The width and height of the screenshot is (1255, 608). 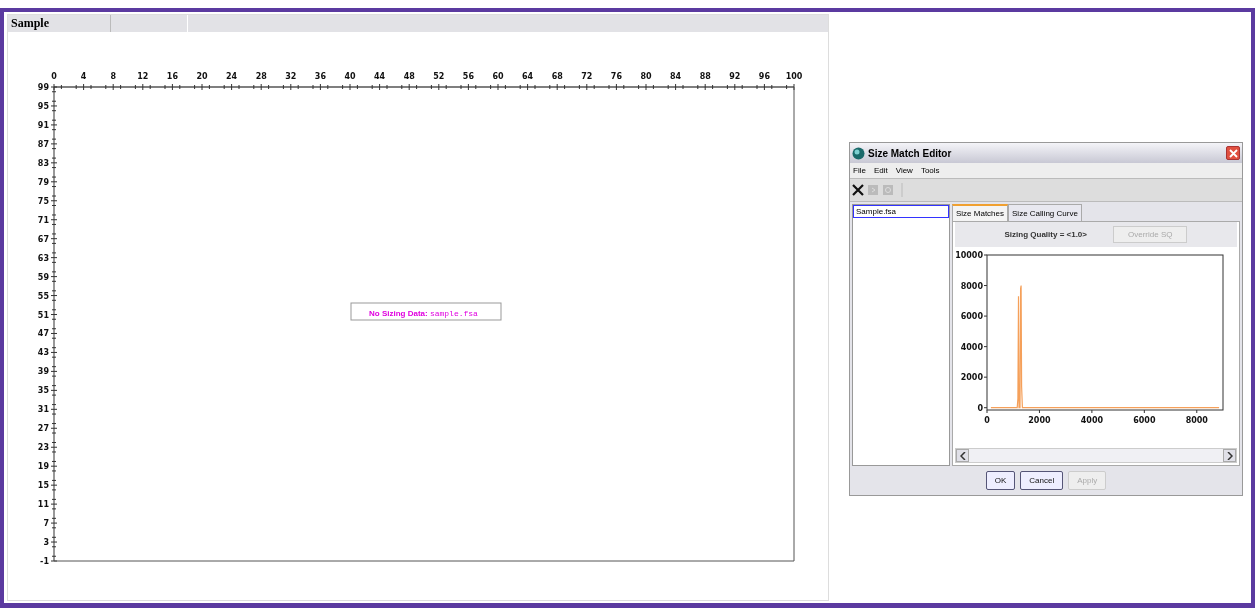 I want to click on y-tick-label: 43, so click(x=43, y=353).